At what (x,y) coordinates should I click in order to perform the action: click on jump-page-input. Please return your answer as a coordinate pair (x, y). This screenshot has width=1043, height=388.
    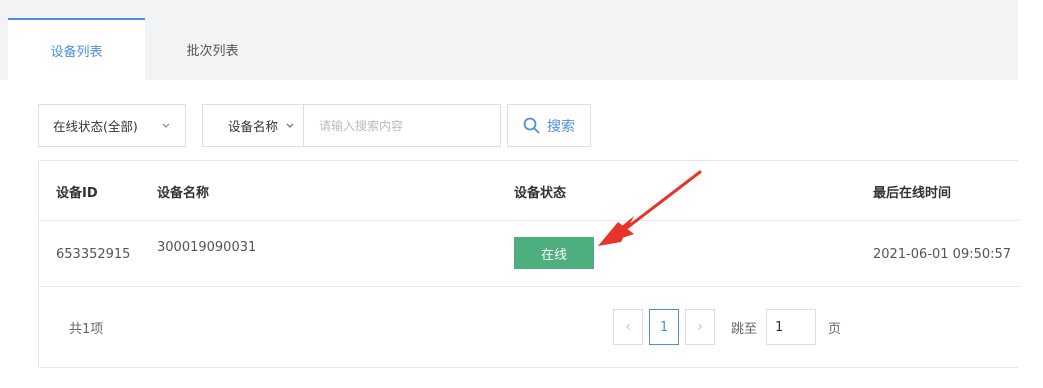
    Looking at the image, I should click on (791, 327).